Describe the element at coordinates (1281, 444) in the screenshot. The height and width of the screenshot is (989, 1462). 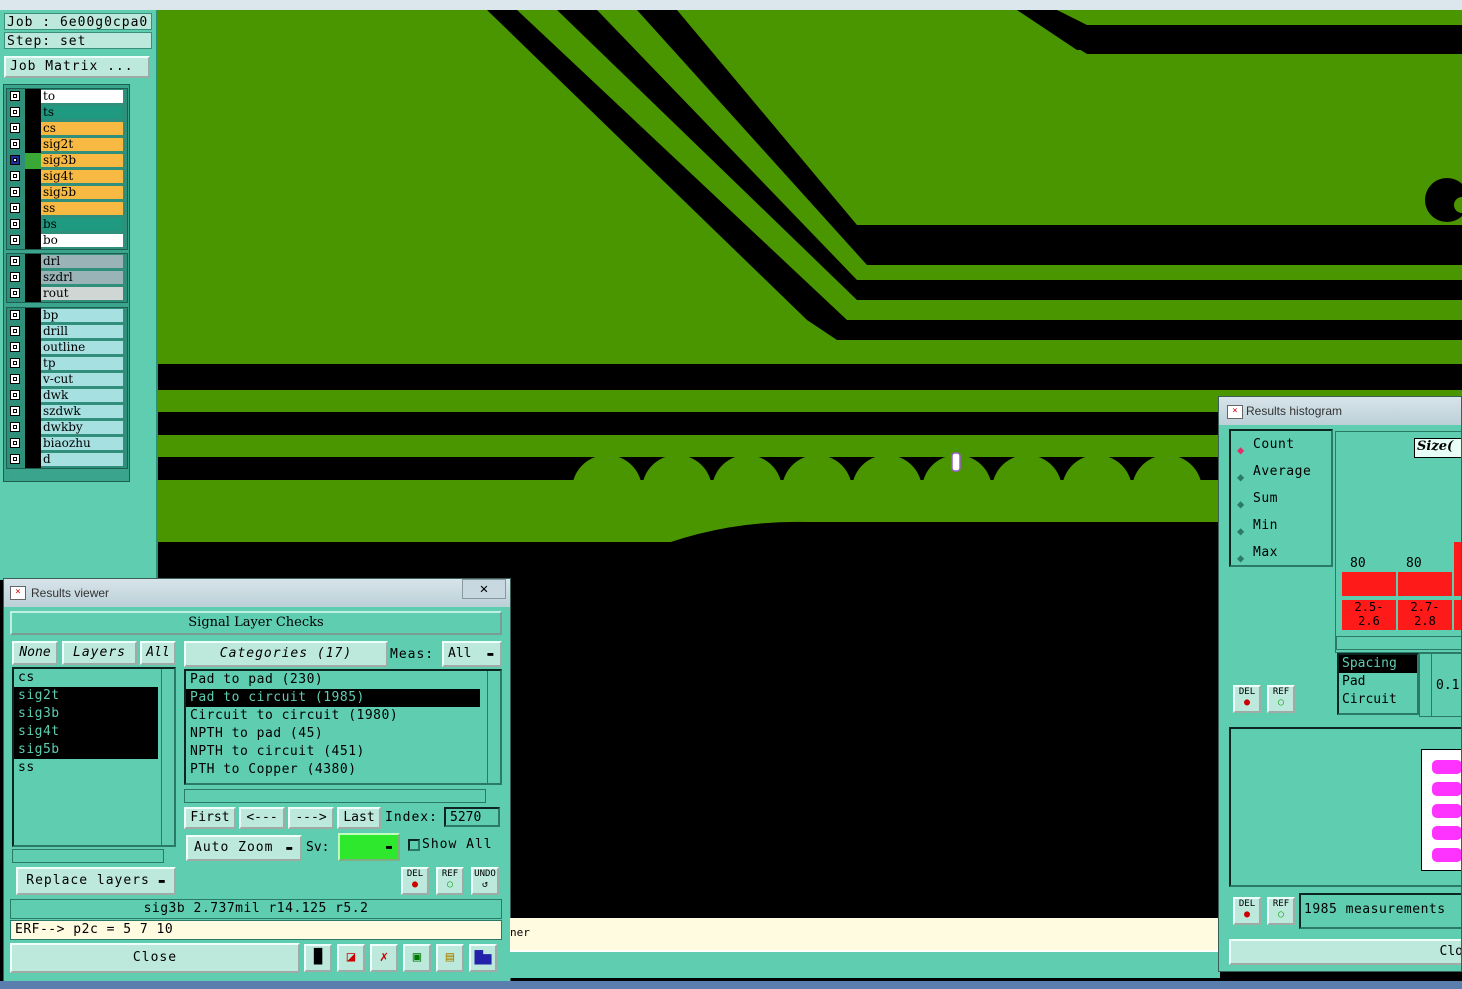
I see `histogram-option: ◆ Count` at that location.